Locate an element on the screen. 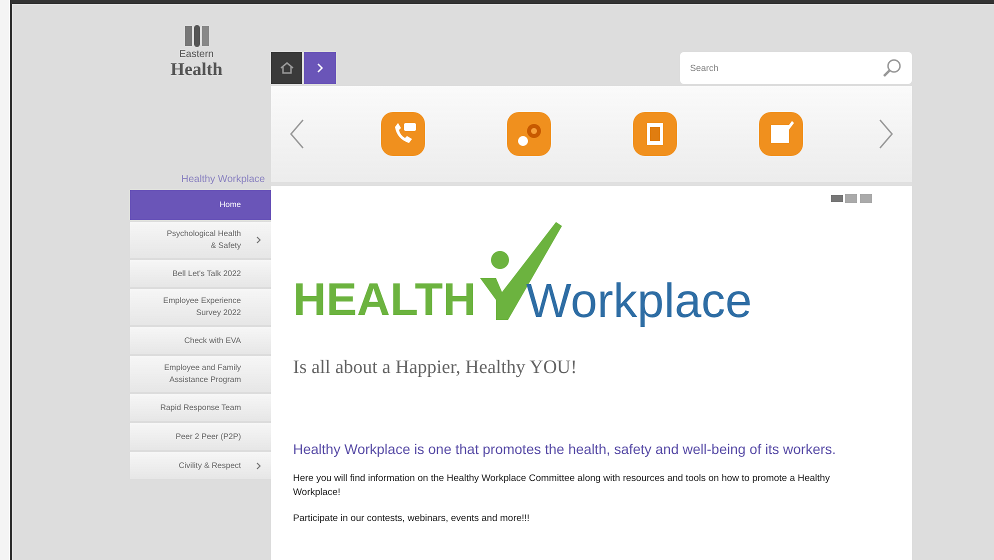  paragraph: Here you will find information on the Healthy Workplace Committee along with resources and tools on how to promote a Healthy Workplace! is located at coordinates (562, 486).